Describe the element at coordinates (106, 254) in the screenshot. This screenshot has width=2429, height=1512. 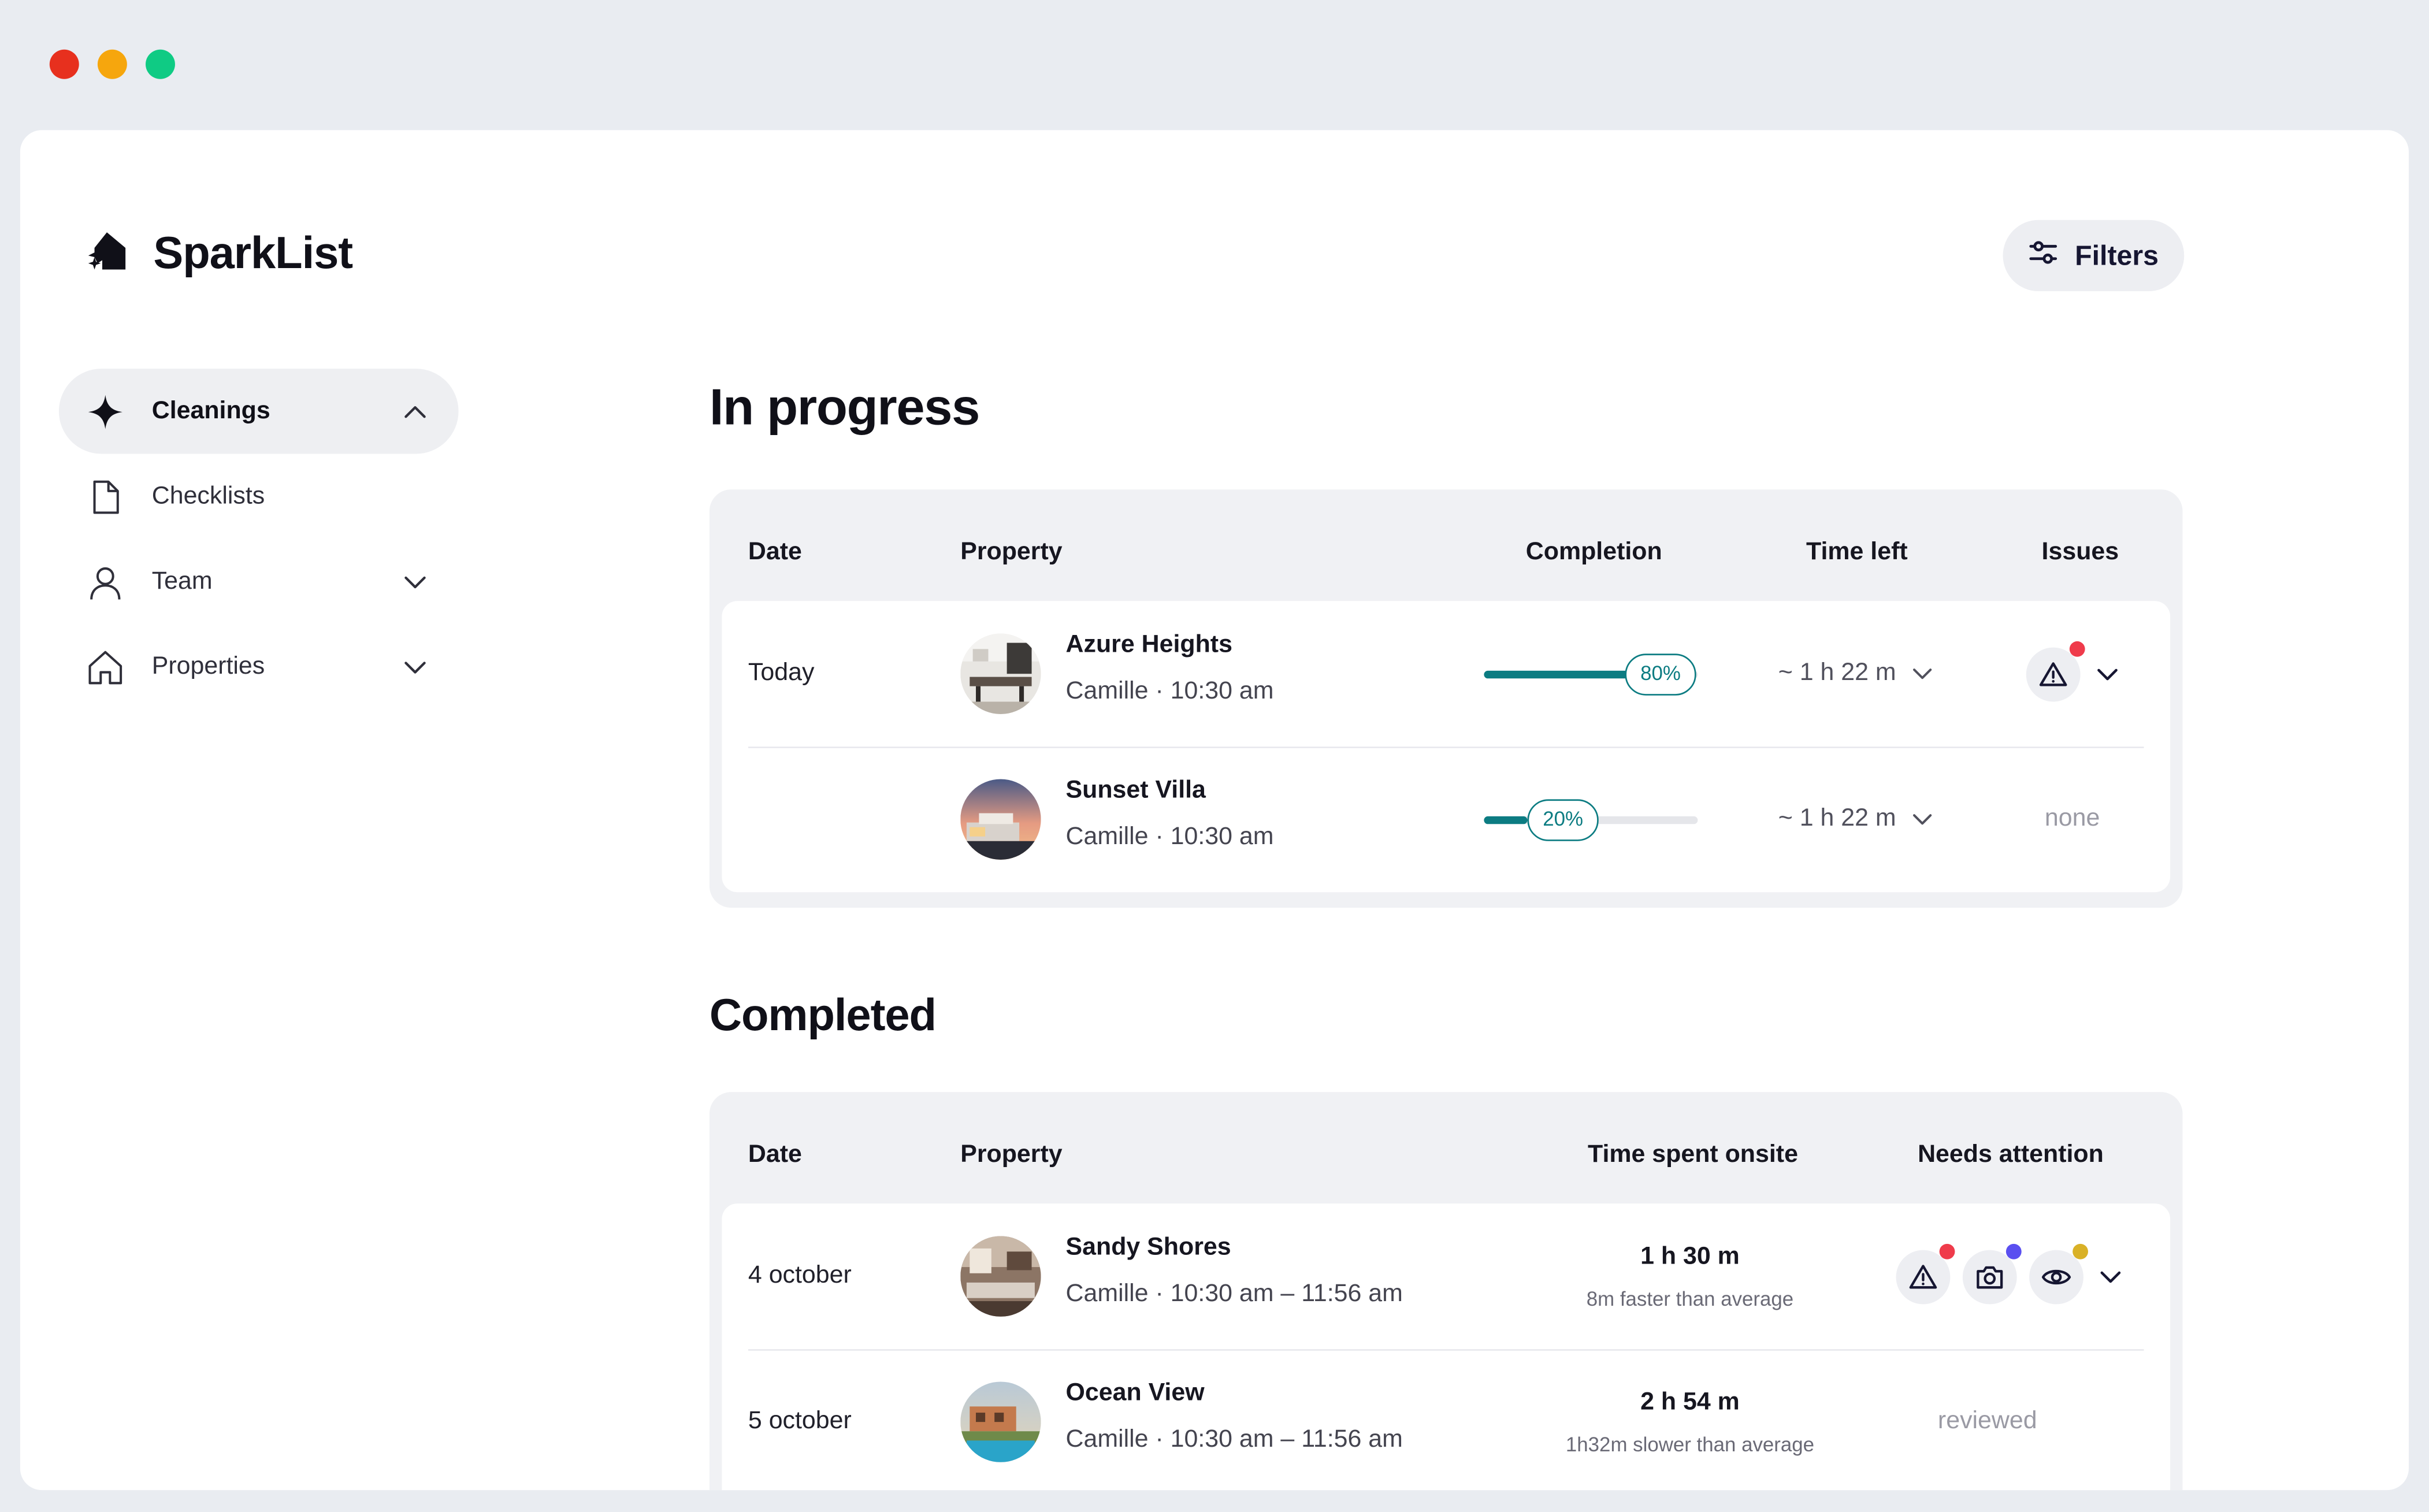
I see `sparkle-house-icon` at that location.